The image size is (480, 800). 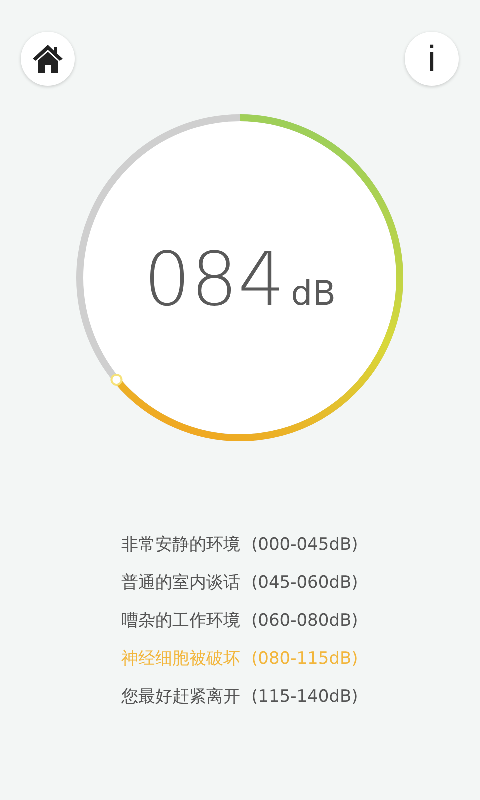 What do you see at coordinates (215, 280) in the screenshot?
I see `decibel-reading: 084` at bounding box center [215, 280].